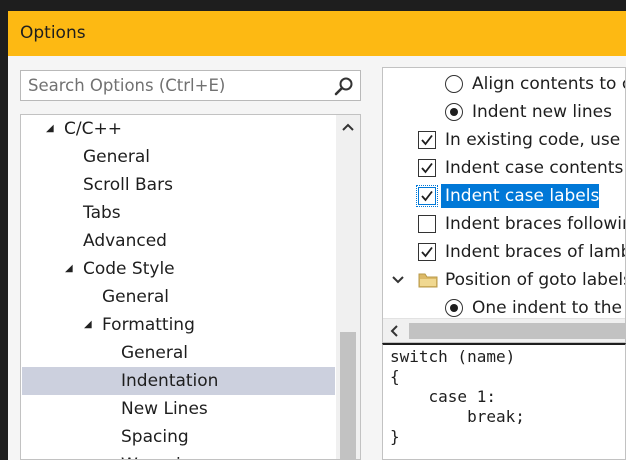  Describe the element at coordinates (504, 252) in the screenshot. I see `checkbox-indent-braces-lambda: Indent braces of lamb` at that location.